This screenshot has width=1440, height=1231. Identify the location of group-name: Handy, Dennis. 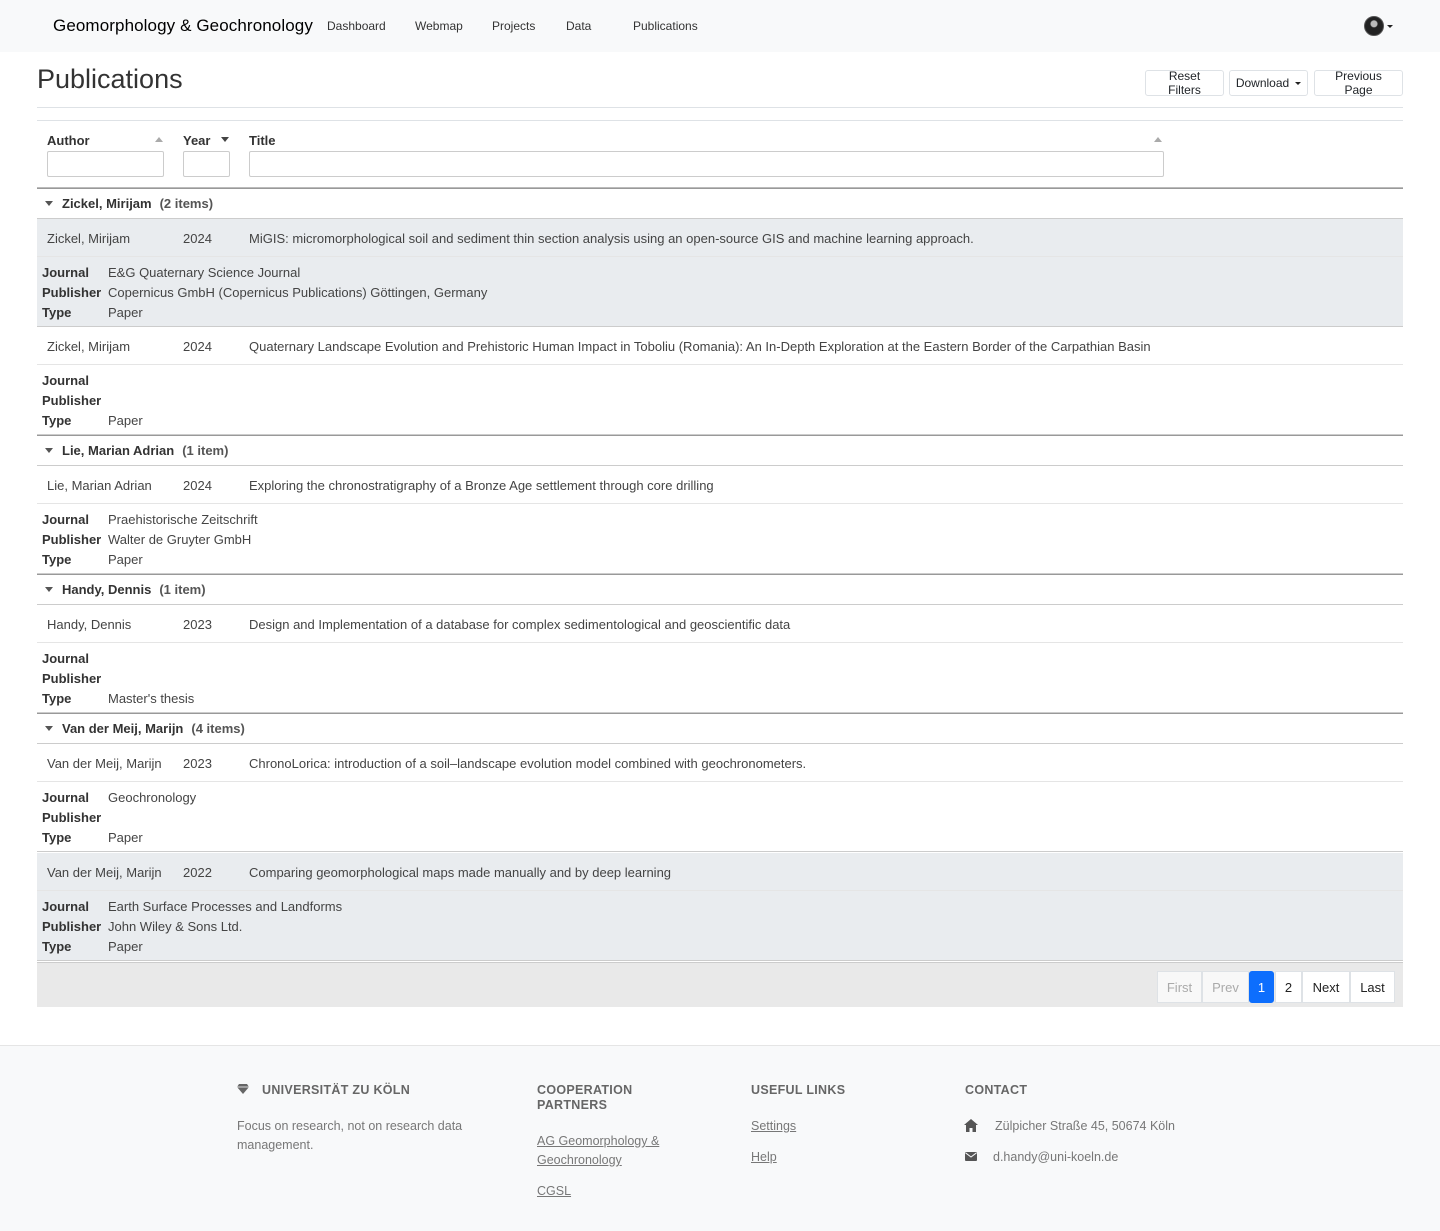
(107, 589).